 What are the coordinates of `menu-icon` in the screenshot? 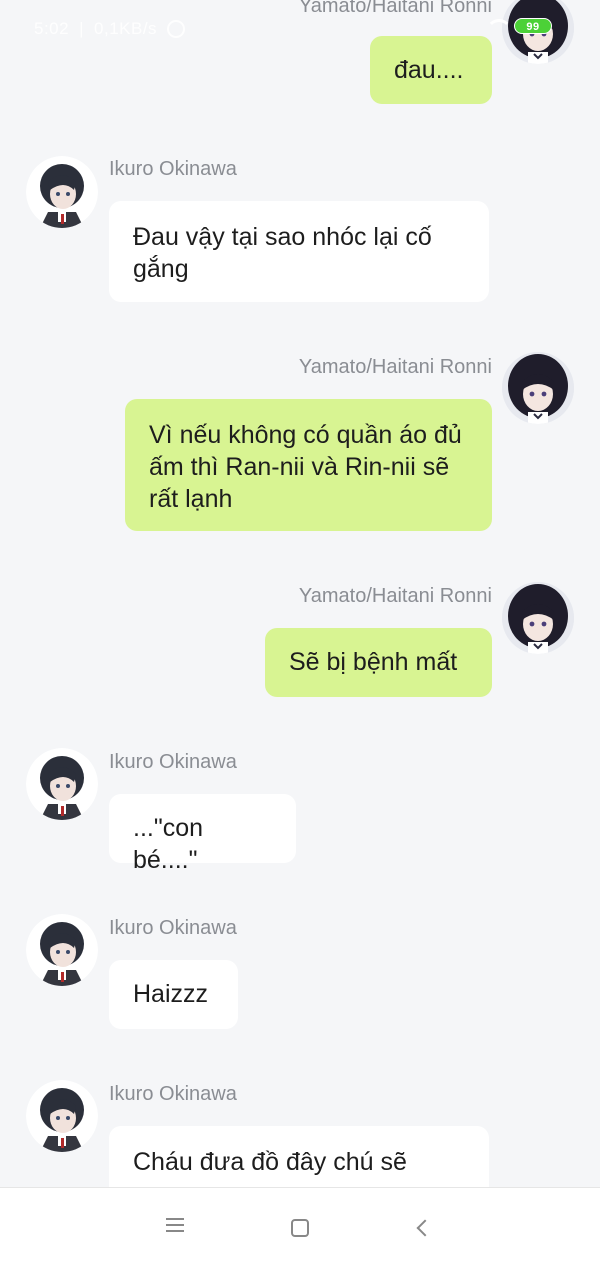 It's located at (175, 1228).